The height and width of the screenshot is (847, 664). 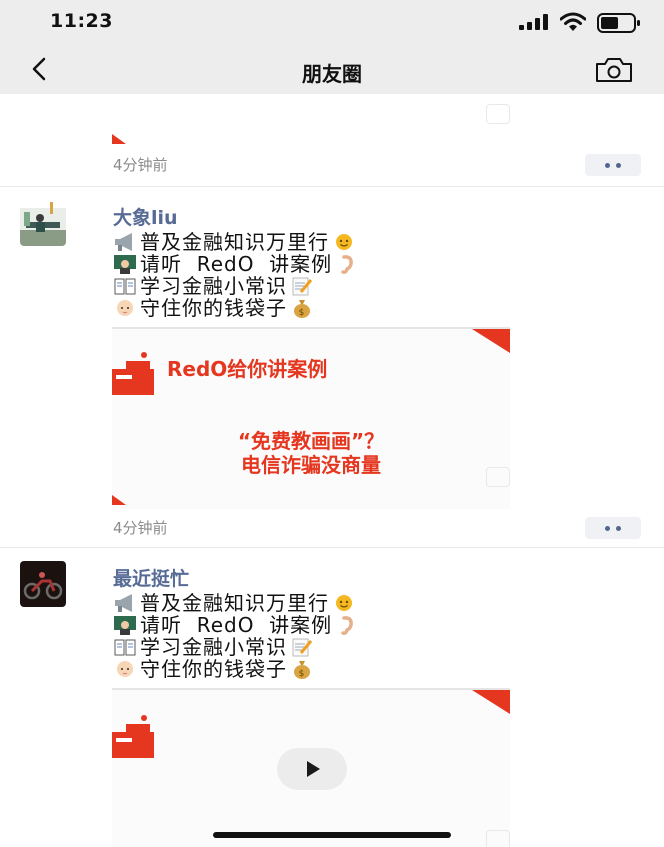 What do you see at coordinates (311, 465) in the screenshot?
I see `promo-line-2: 电信诈骗没商量` at bounding box center [311, 465].